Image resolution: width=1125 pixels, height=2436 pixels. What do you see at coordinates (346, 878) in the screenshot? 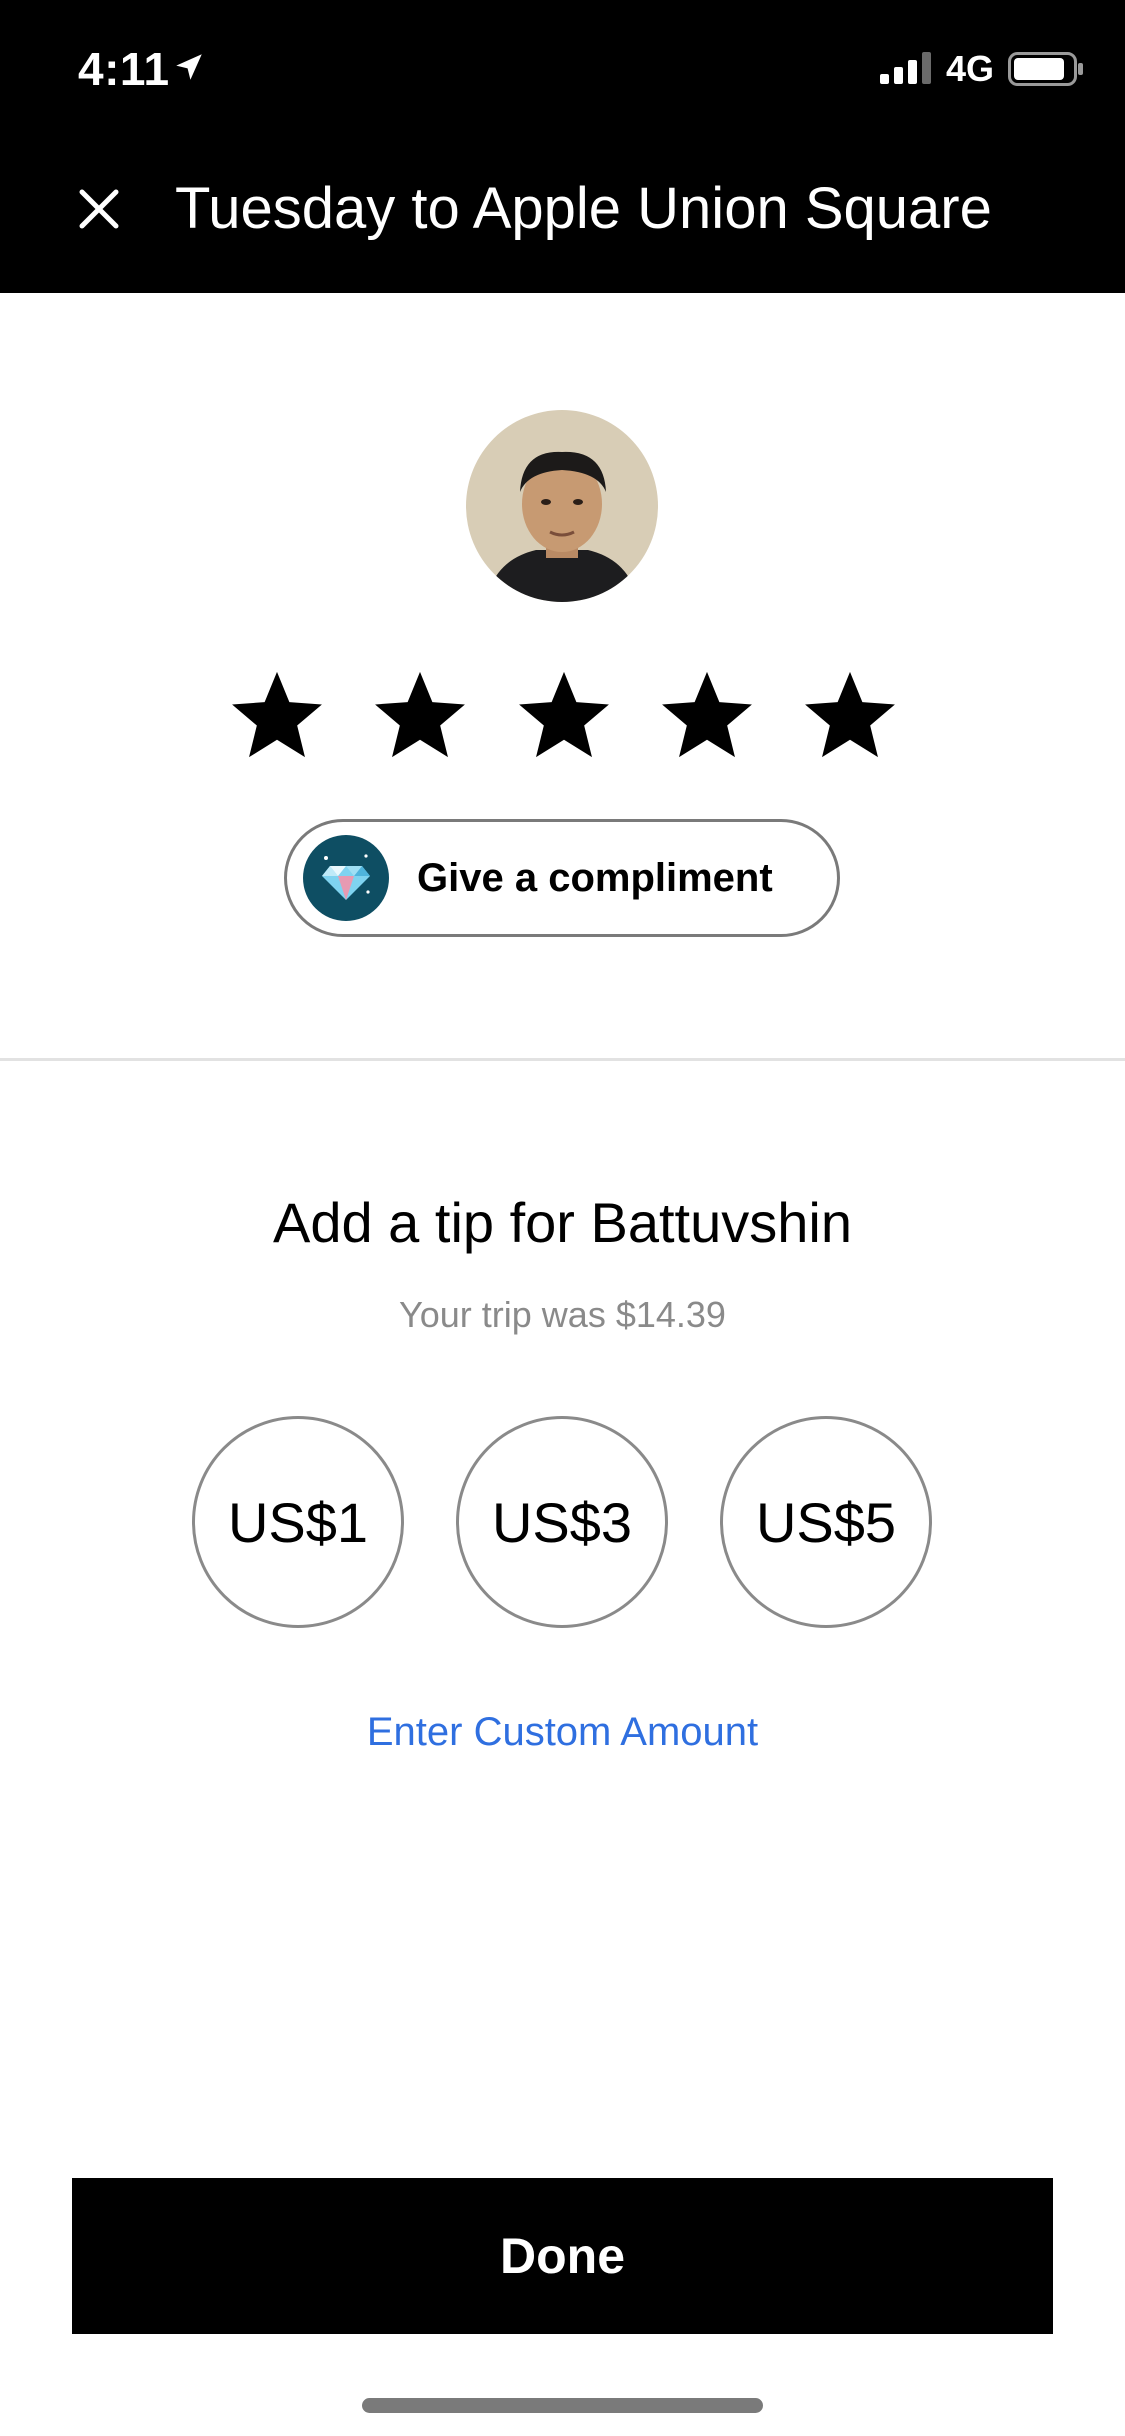
I see `diamond-icon` at bounding box center [346, 878].